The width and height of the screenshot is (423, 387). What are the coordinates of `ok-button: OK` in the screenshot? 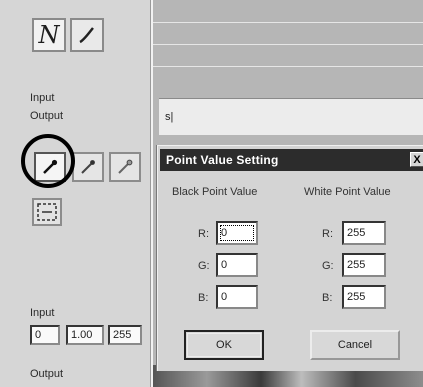 It's located at (224, 345).